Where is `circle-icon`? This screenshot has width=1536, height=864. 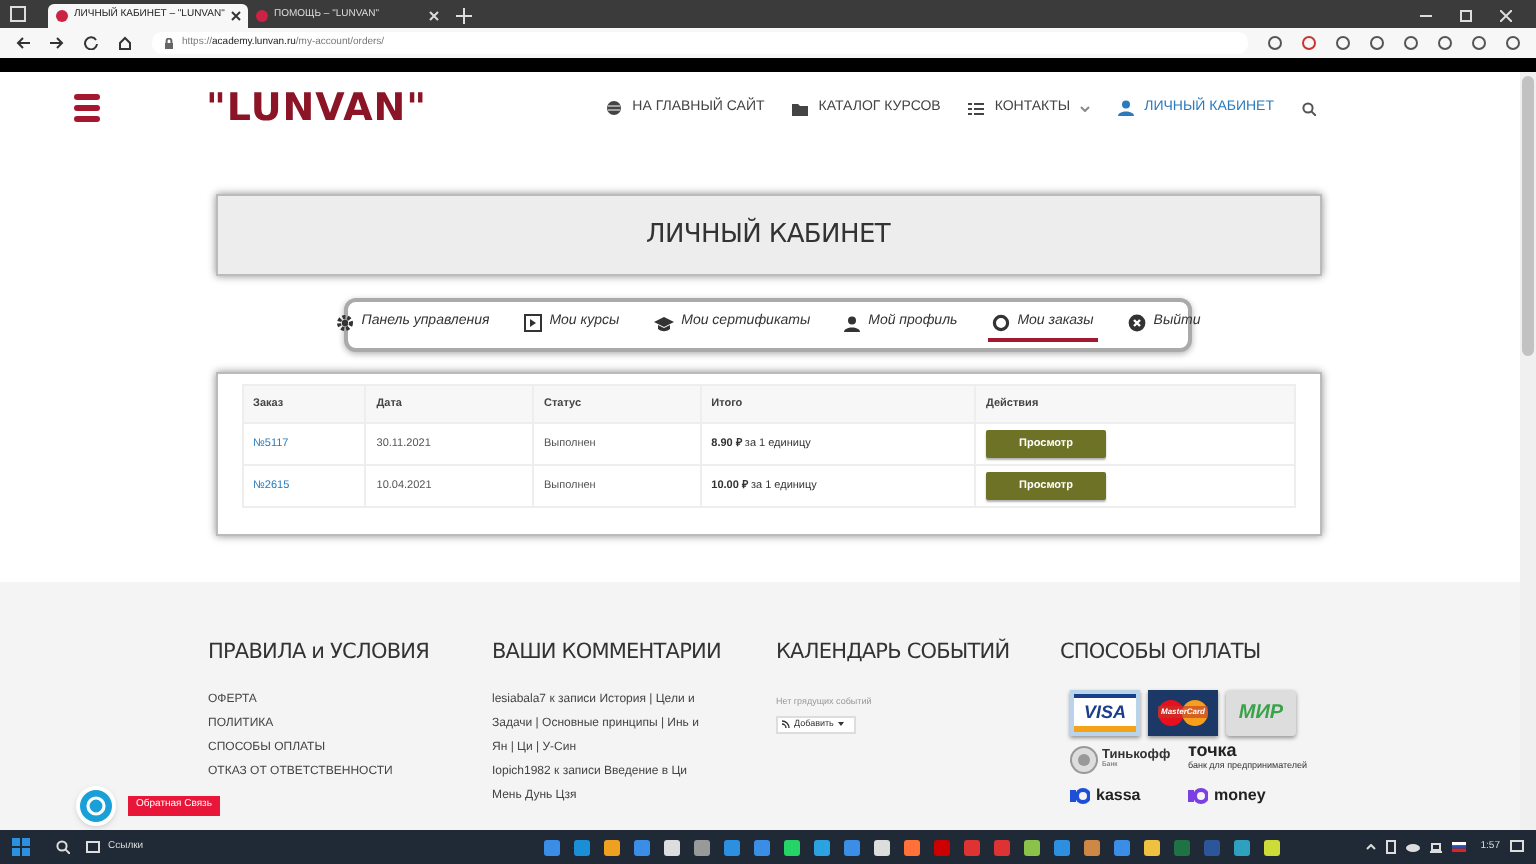
circle-icon is located at coordinates (1000, 323).